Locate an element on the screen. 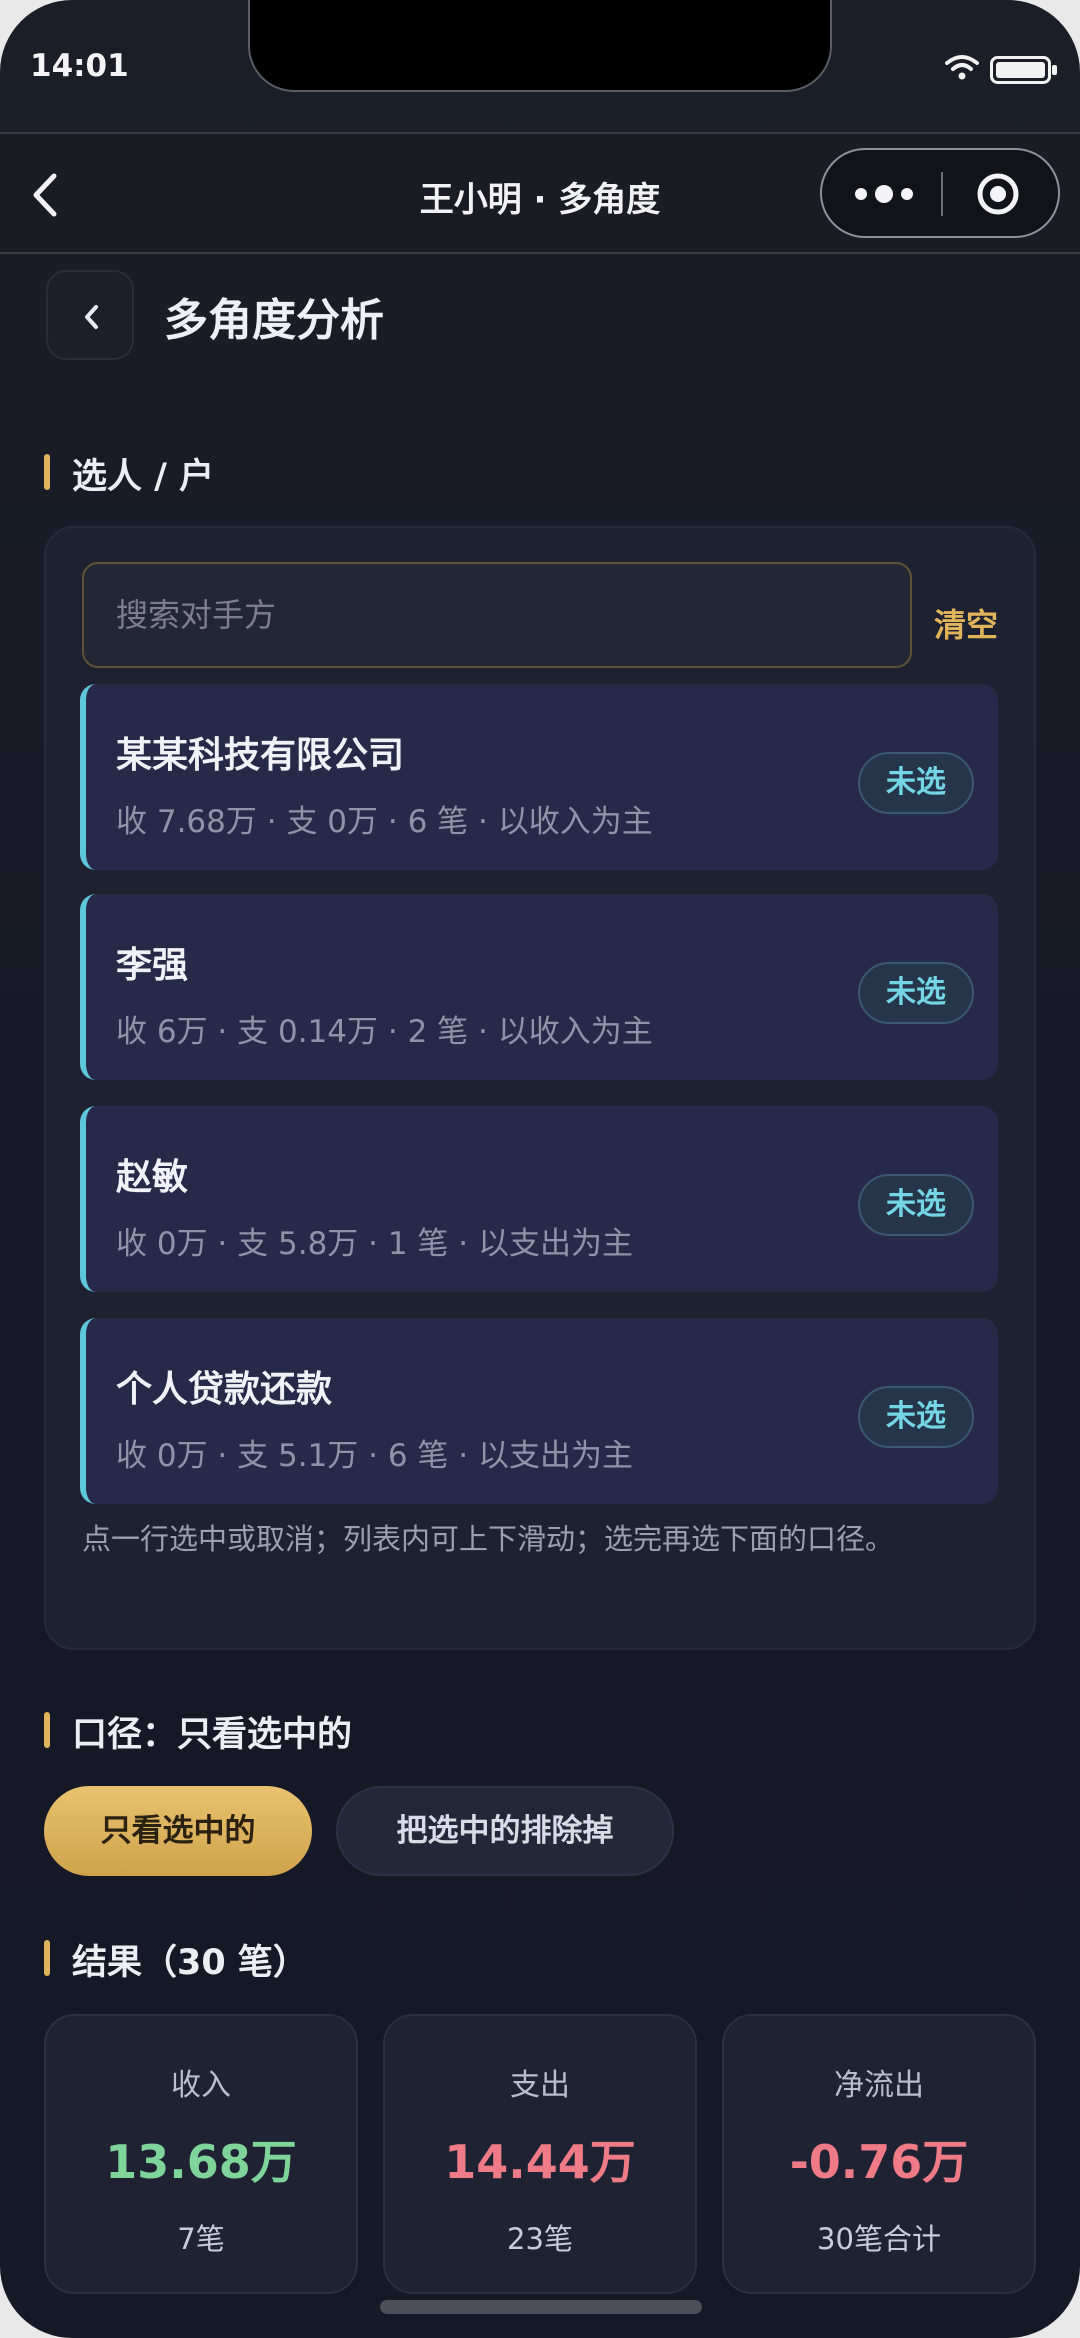  expense-value: 14.44万 is located at coordinates (540, 2162).